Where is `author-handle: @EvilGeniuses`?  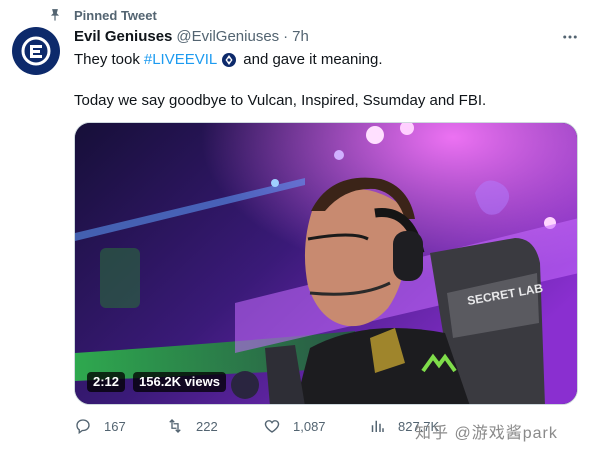
author-handle: @EvilGeniuses is located at coordinates (227, 36).